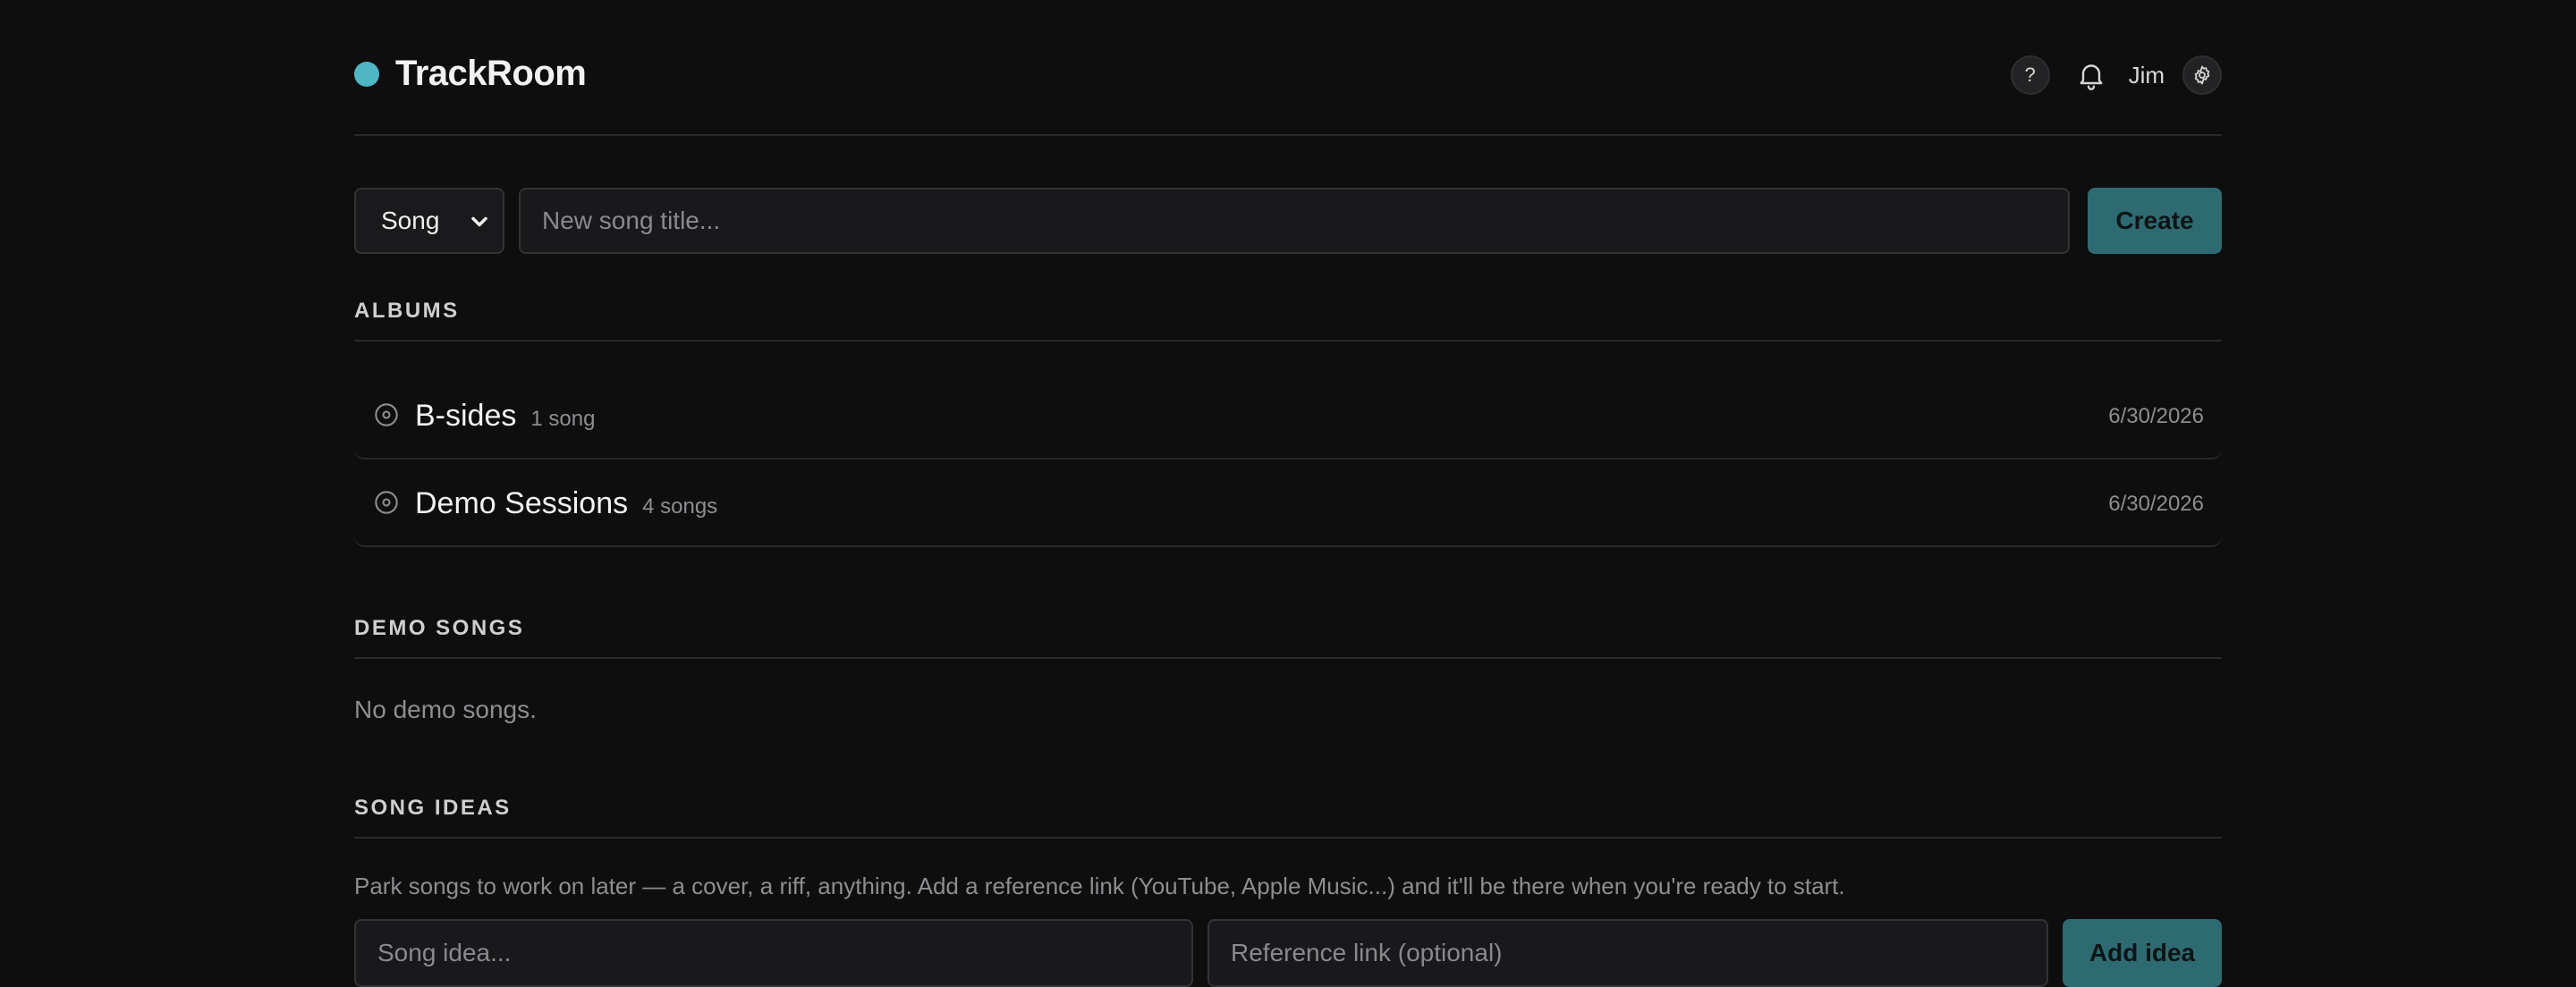 The height and width of the screenshot is (987, 2576). Describe the element at coordinates (563, 419) in the screenshot. I see `album-song-count: 1 song` at that location.